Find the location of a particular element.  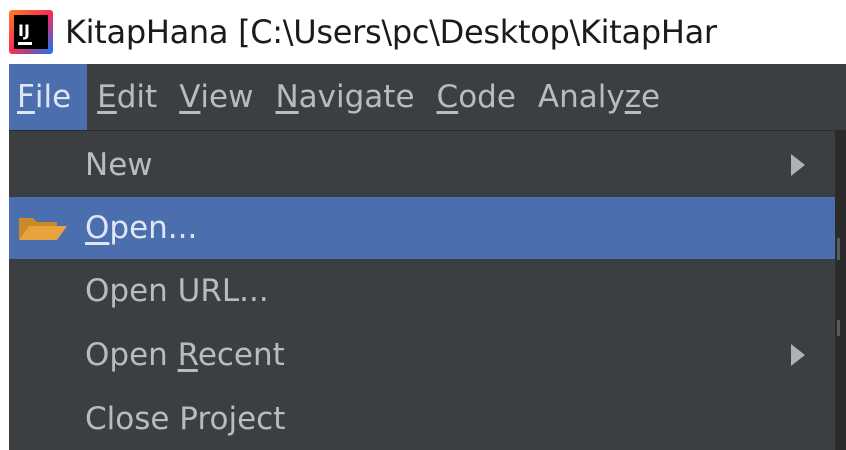

editor-edge is located at coordinates (840, 290).